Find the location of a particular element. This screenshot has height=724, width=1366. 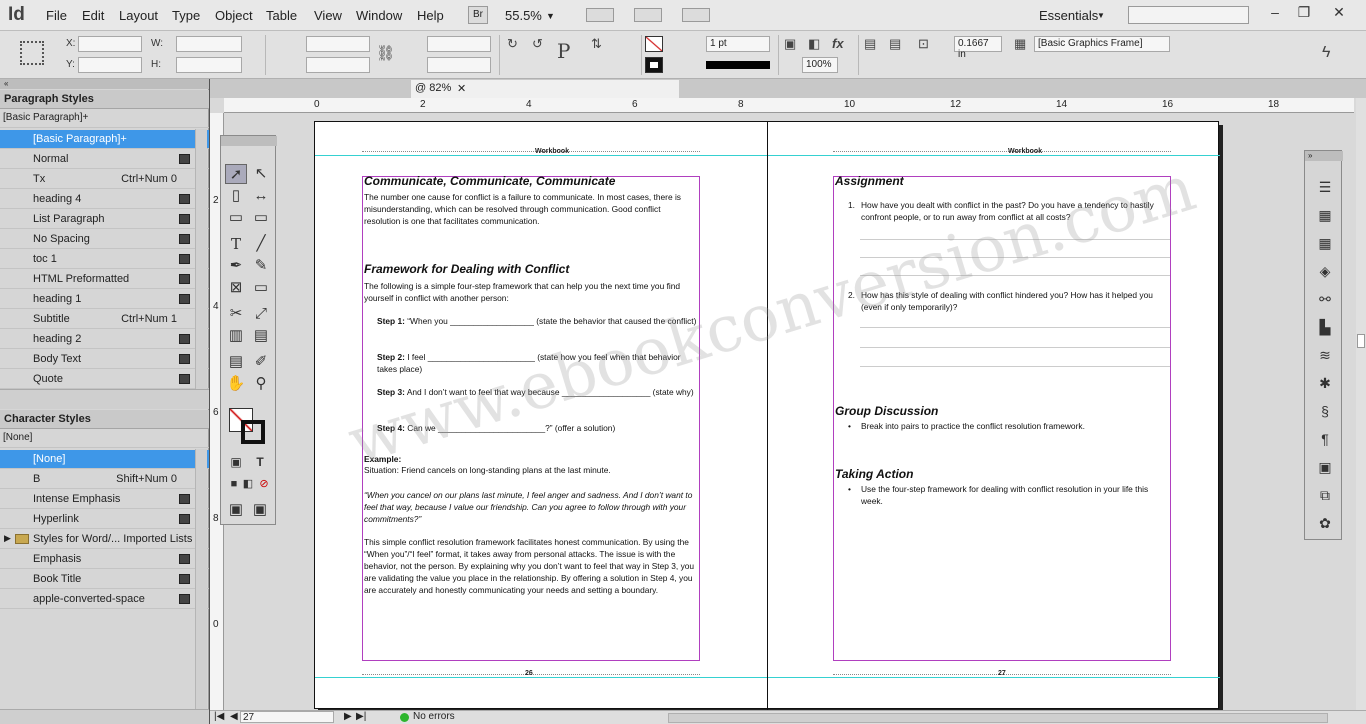

document-tab: @ 82% ✕ is located at coordinates (545, 89).